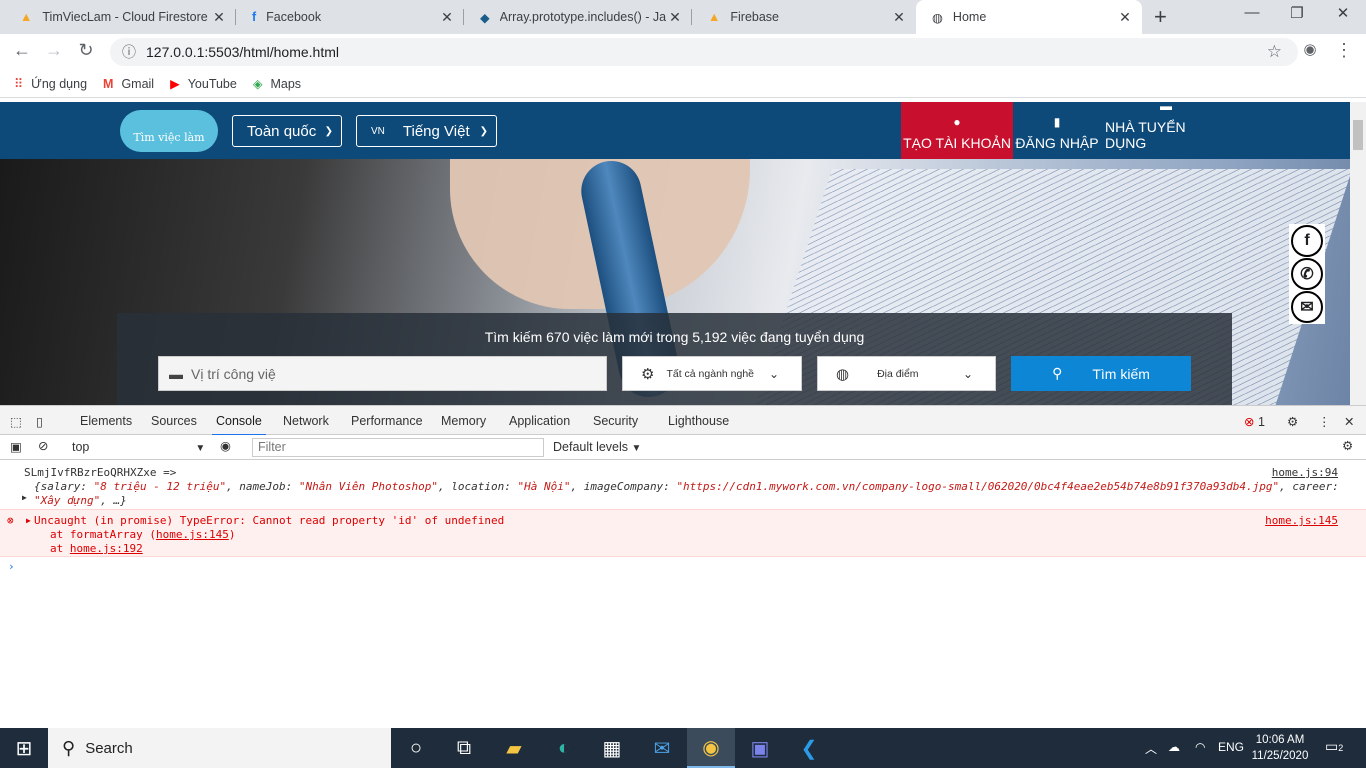 The image size is (1366, 768). I want to click on minimize-icon: —, so click(1252, 12).